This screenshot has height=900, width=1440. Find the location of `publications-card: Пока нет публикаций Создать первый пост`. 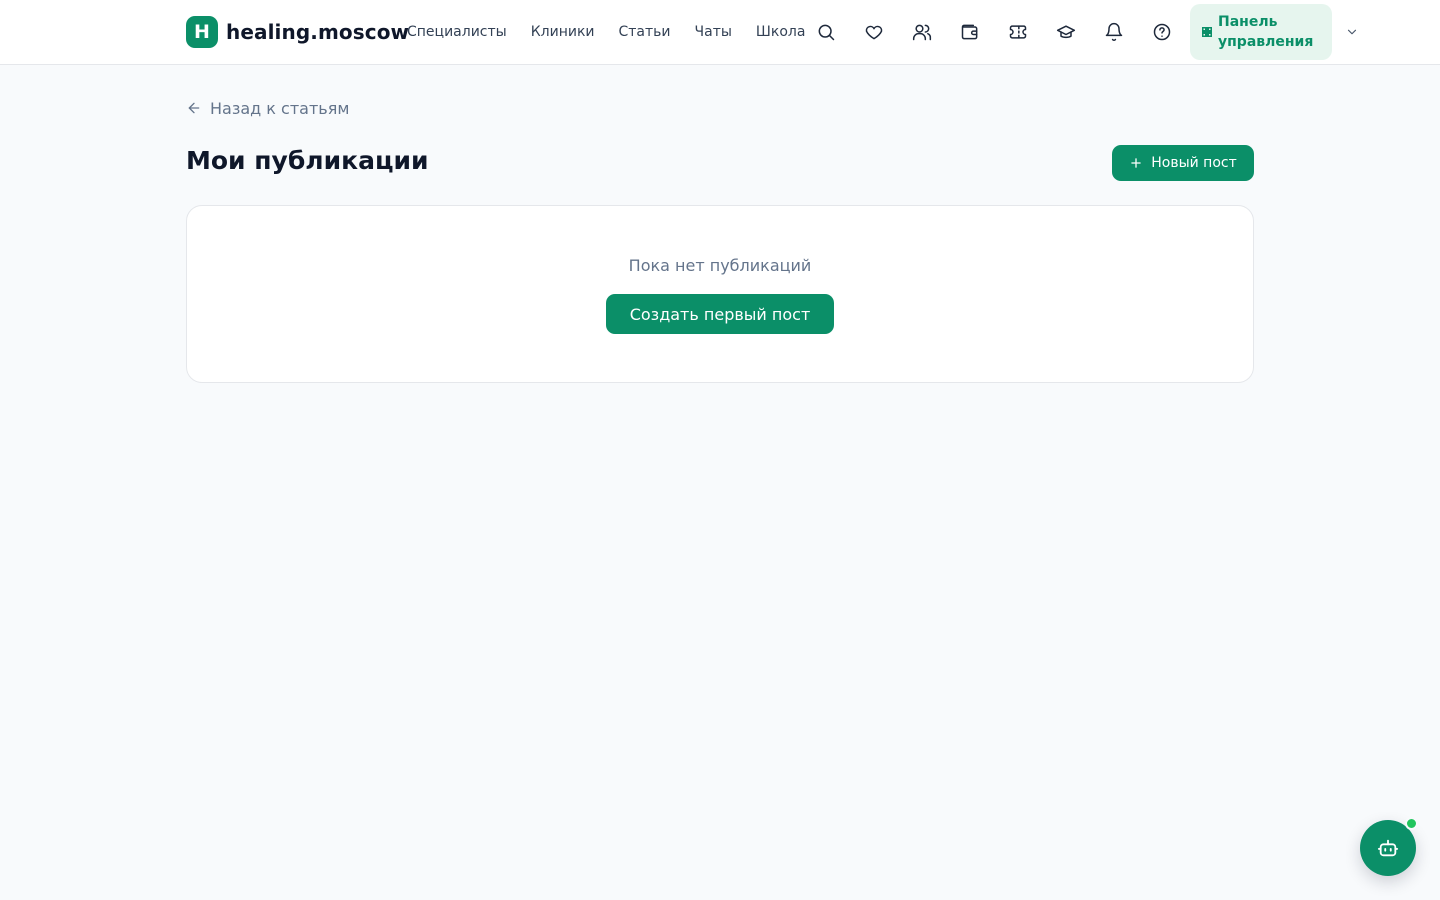

publications-card: Пока нет публикаций Создать первый пост is located at coordinates (720, 294).